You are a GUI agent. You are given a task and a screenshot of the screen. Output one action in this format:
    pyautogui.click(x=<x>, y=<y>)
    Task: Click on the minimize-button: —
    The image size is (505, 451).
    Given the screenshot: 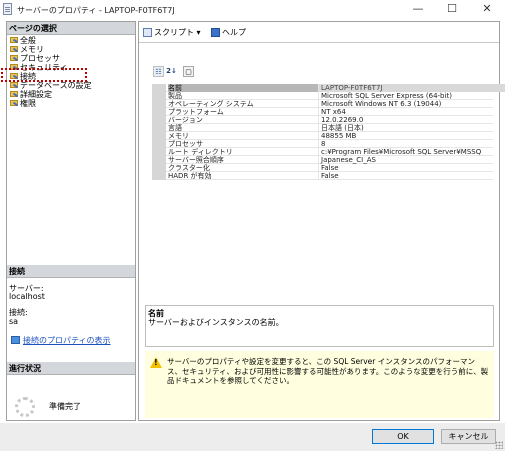 What is the action you would take?
    pyautogui.click(x=418, y=9)
    